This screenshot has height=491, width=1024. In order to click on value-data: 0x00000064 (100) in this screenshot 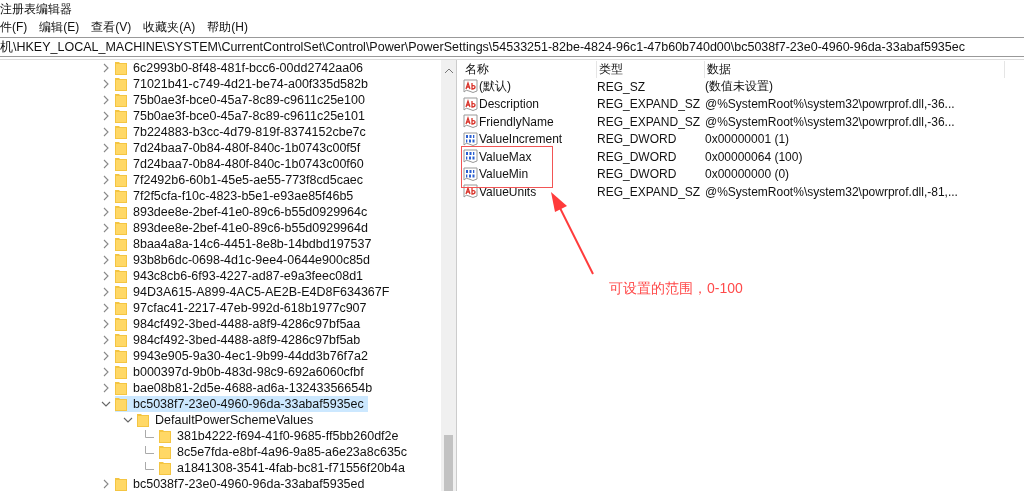, I will do `click(754, 156)`.